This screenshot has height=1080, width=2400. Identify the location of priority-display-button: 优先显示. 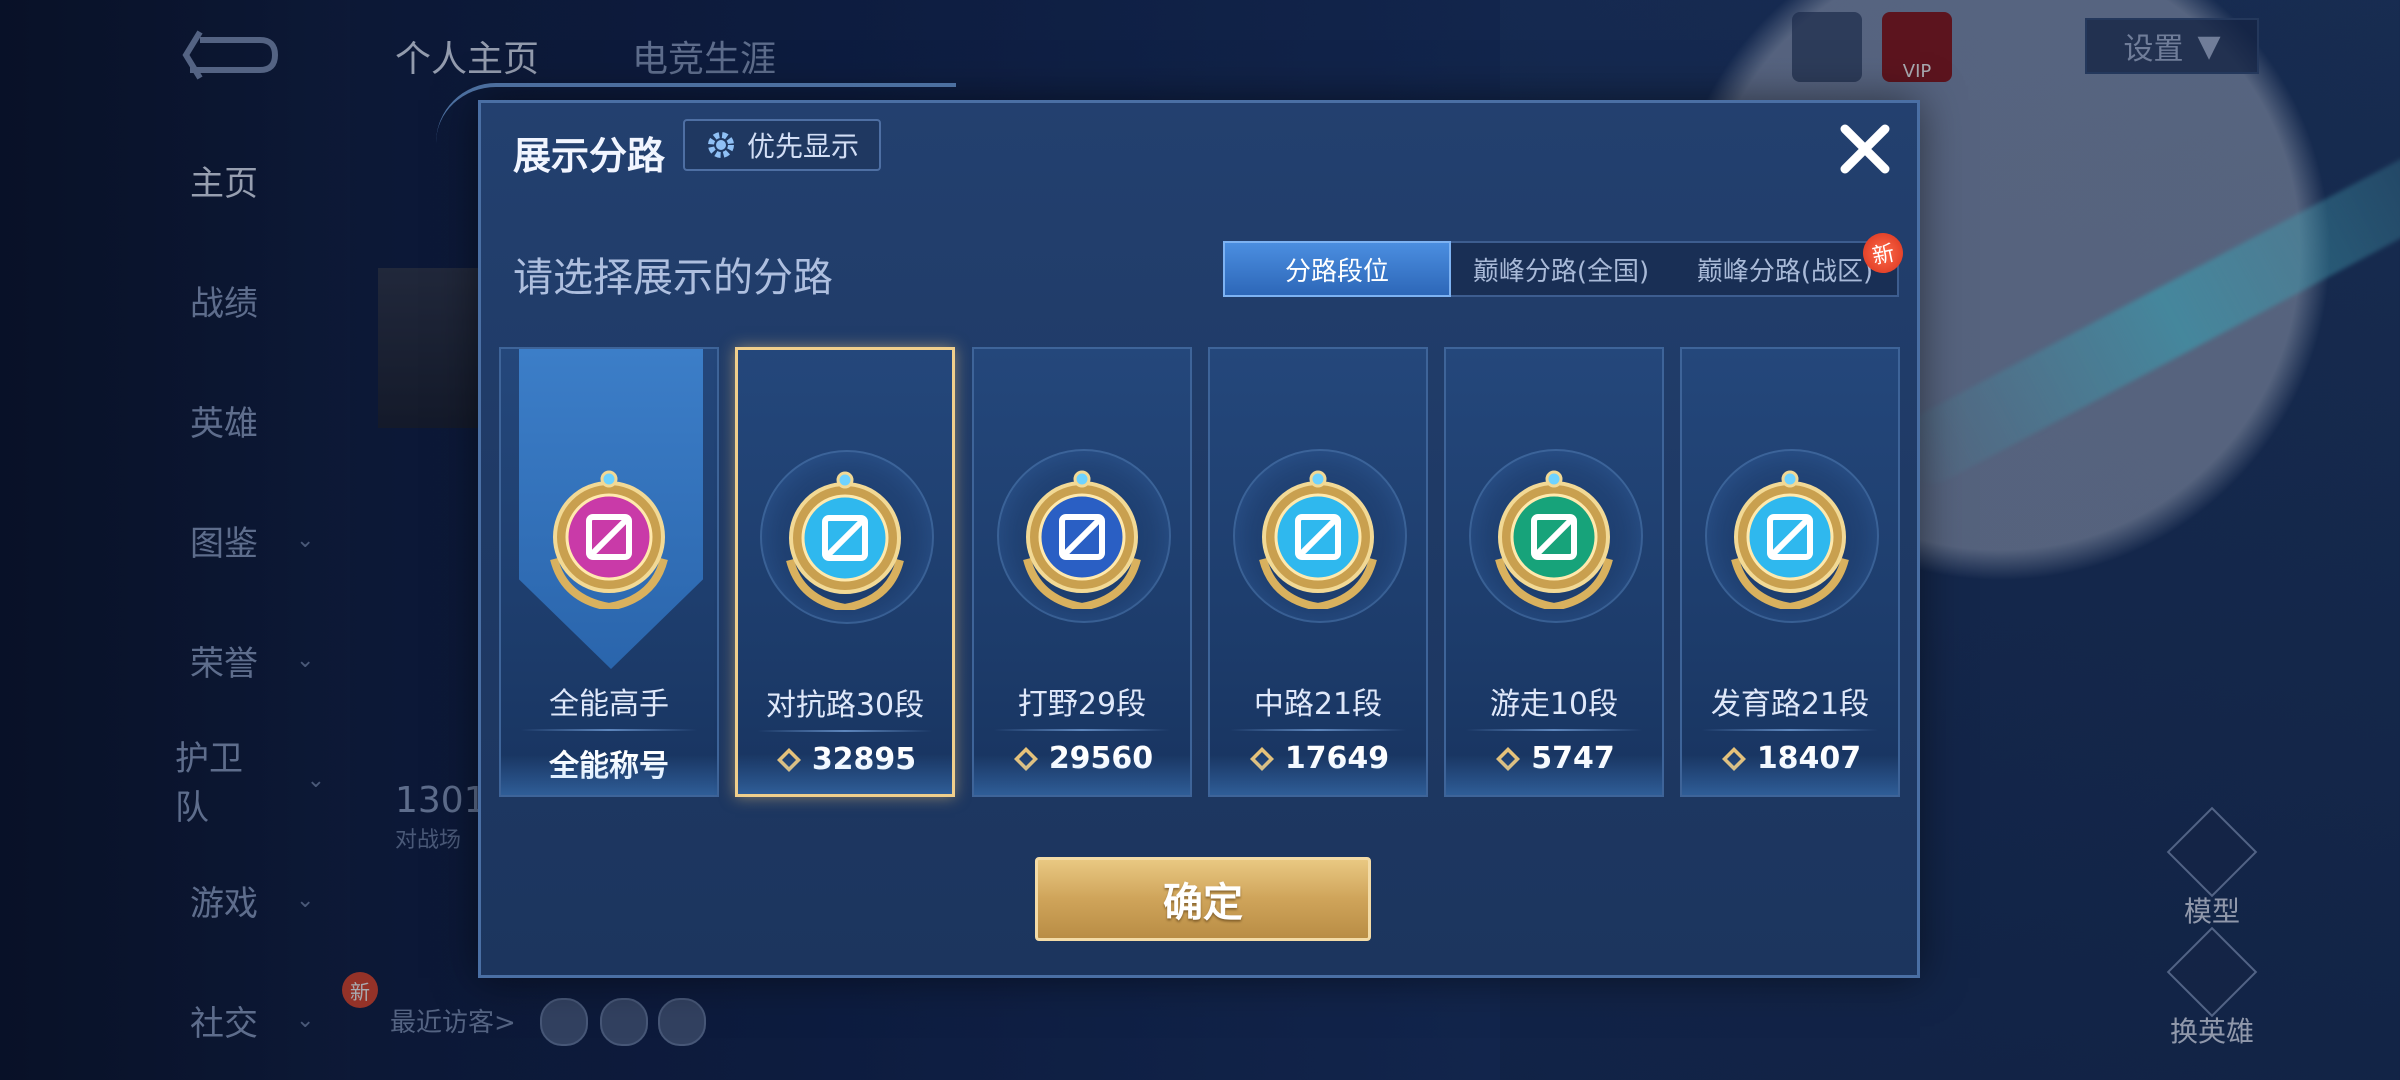
(782, 145).